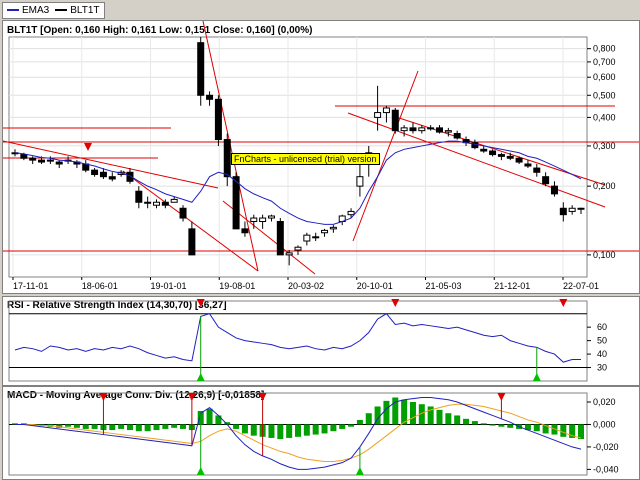 The image size is (640, 480). Describe the element at coordinates (581, 286) in the screenshot. I see `price-xtick-label: 22-07-01` at that location.